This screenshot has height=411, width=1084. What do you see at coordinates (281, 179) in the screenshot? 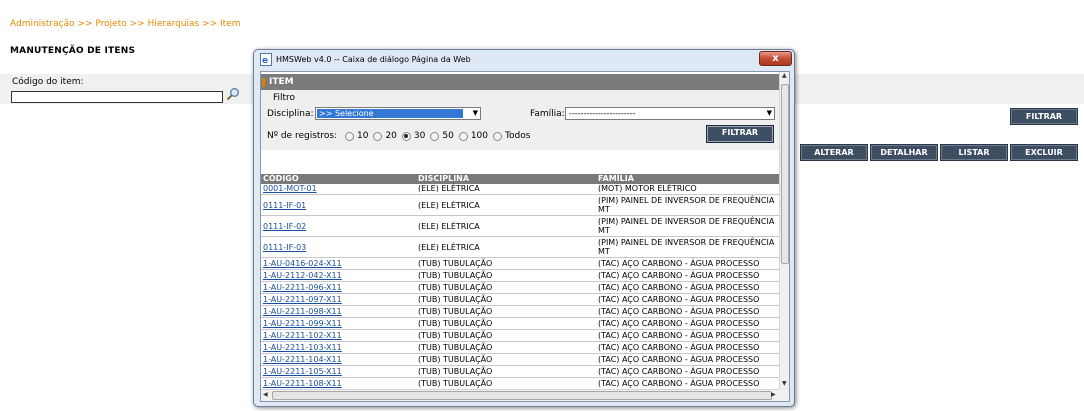
I see `column-header-code: CÓDIGO` at bounding box center [281, 179].